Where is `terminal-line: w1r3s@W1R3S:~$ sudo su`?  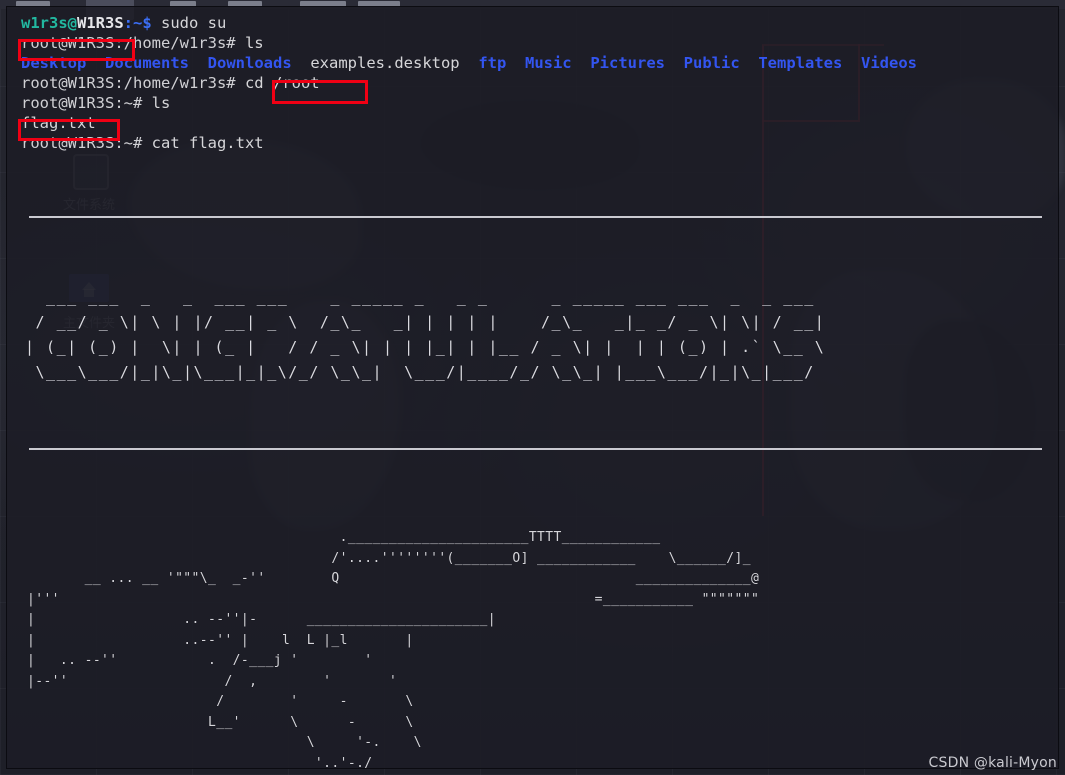
terminal-line: w1r3s@W1R3S:~$ sudo su is located at coordinates (539, 23).